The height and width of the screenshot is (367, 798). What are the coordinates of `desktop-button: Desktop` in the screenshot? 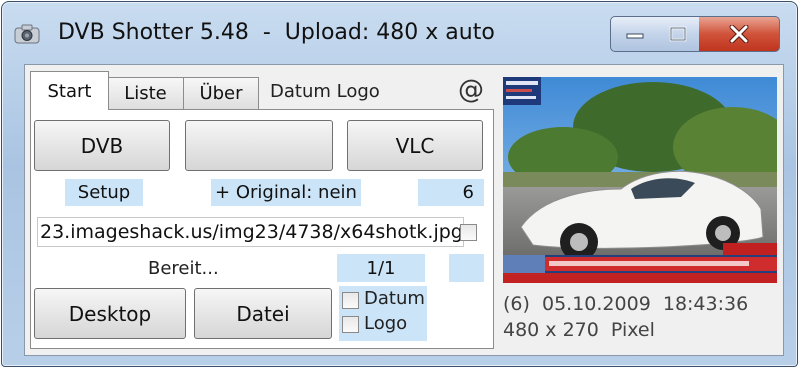 It's located at (110, 313).